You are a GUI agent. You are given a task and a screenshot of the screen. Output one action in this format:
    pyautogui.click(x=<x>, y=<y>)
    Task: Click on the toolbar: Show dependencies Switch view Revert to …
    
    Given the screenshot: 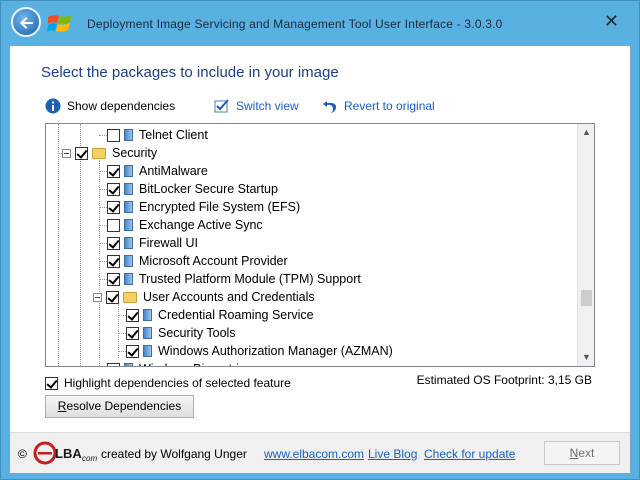 What is the action you would take?
    pyautogui.click(x=325, y=107)
    